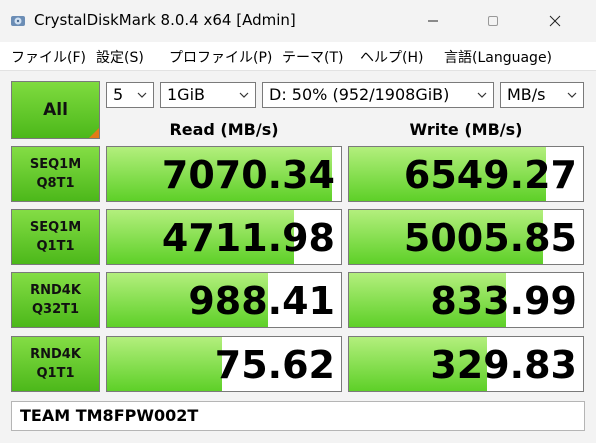 Image resolution: width=596 pixels, height=443 pixels. I want to click on result-write-cell: 5005.85, so click(466, 237).